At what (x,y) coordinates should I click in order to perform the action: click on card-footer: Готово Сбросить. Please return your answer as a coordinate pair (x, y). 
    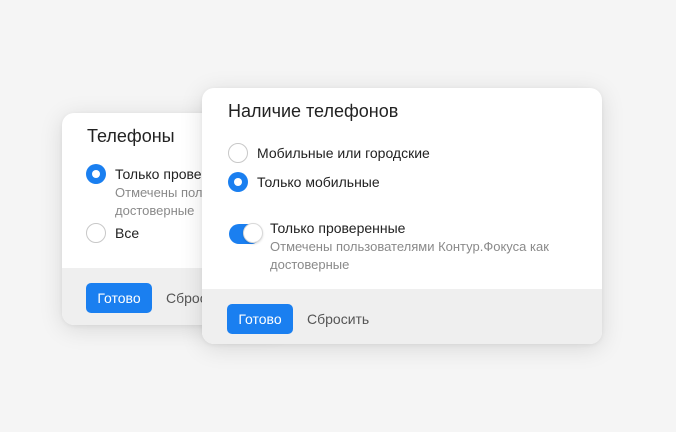
    Looking at the image, I should click on (402, 316).